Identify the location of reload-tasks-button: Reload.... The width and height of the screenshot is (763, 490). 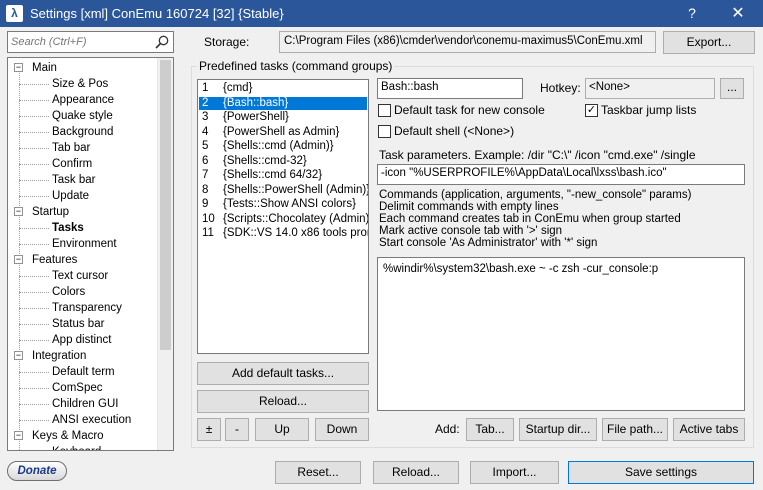
(283, 401).